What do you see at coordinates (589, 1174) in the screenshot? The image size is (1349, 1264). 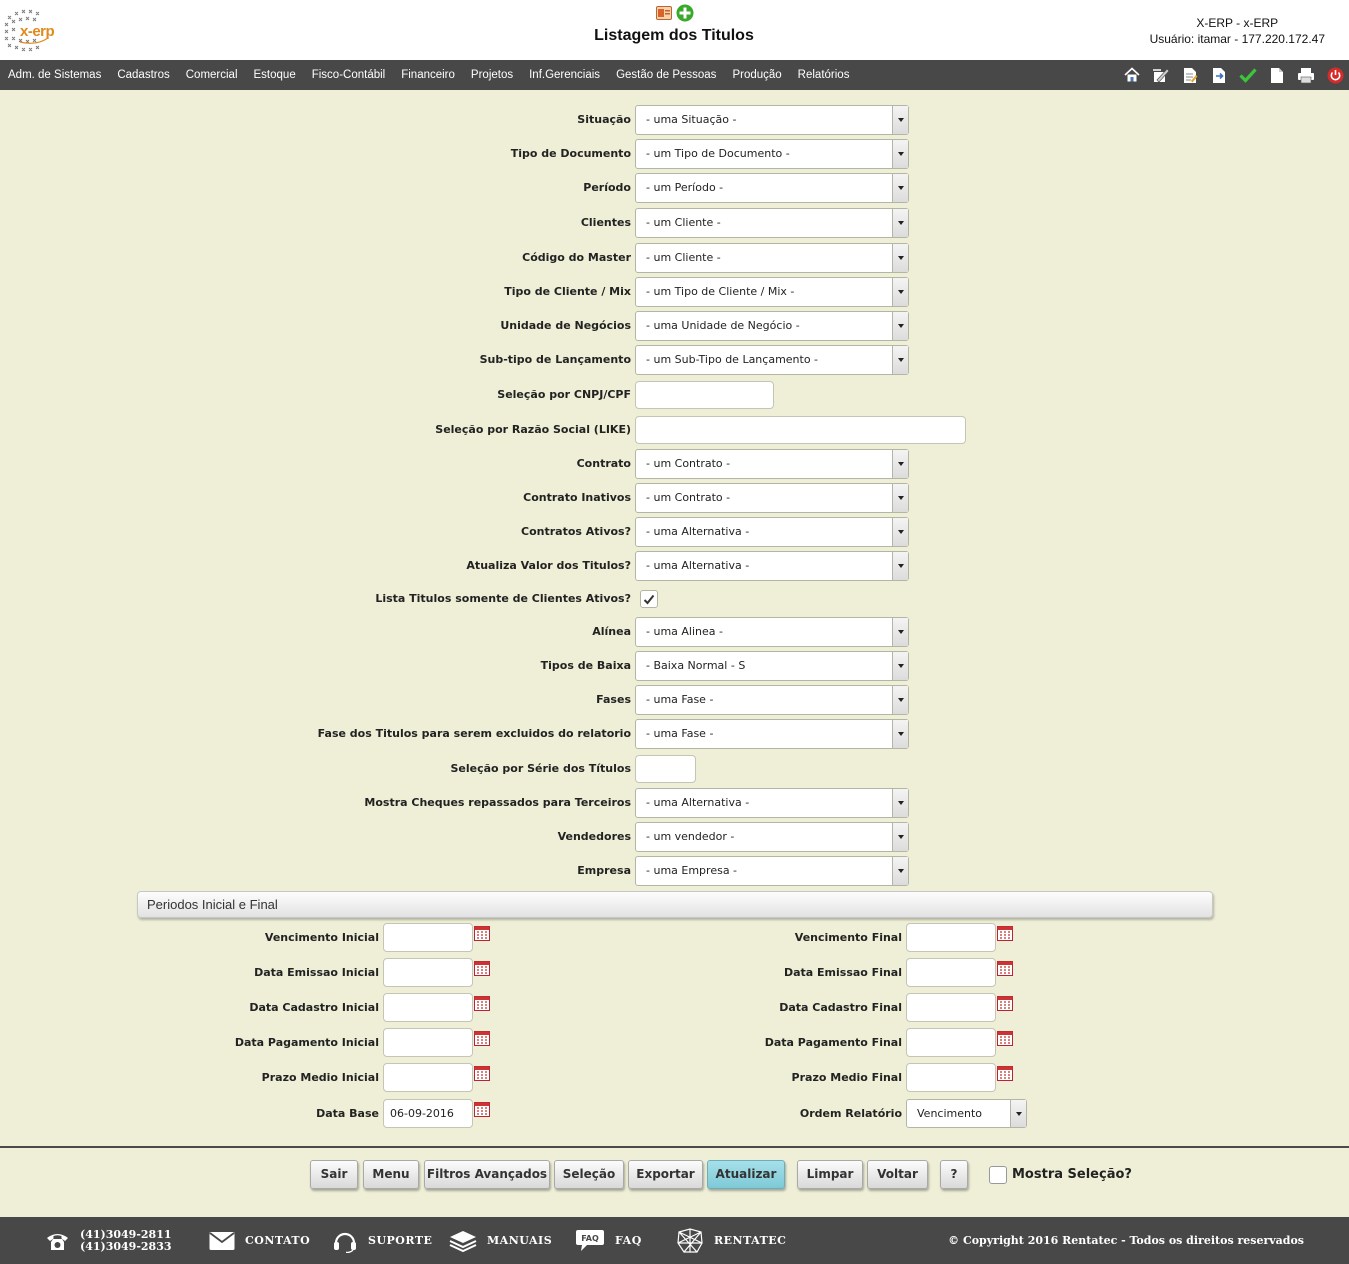 I see `selecao-button: Seleção` at bounding box center [589, 1174].